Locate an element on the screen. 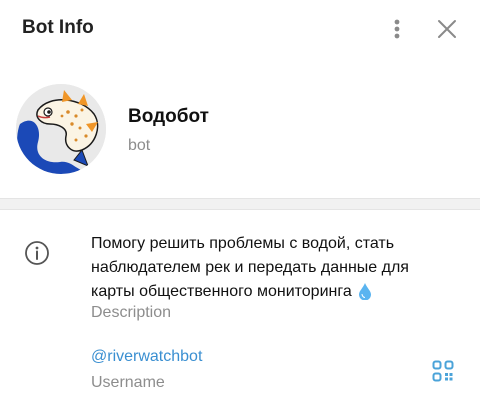 The image size is (480, 406). panel-title: Bot Info is located at coordinates (58, 27).